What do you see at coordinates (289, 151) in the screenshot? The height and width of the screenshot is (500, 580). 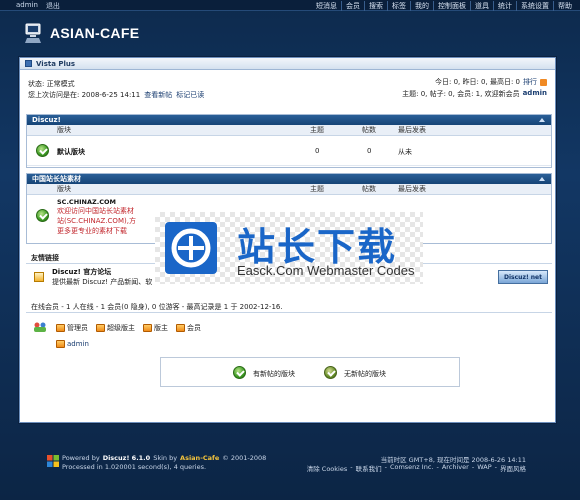 I see `forum-row: 默认版块 0 0 从未` at bounding box center [289, 151].